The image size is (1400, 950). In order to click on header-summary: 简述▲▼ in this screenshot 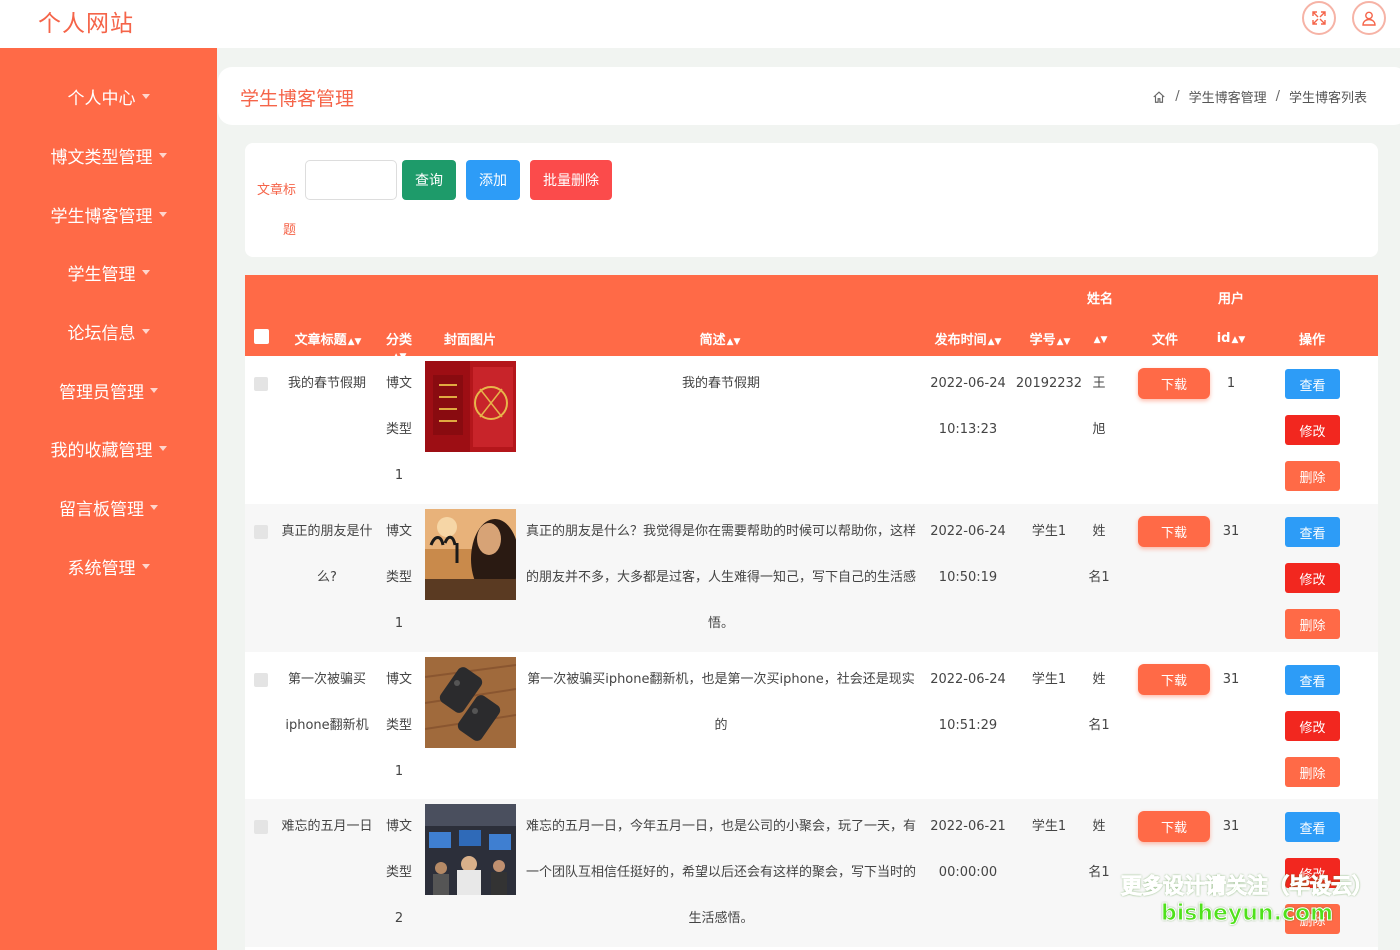, I will do `click(720, 338)`.